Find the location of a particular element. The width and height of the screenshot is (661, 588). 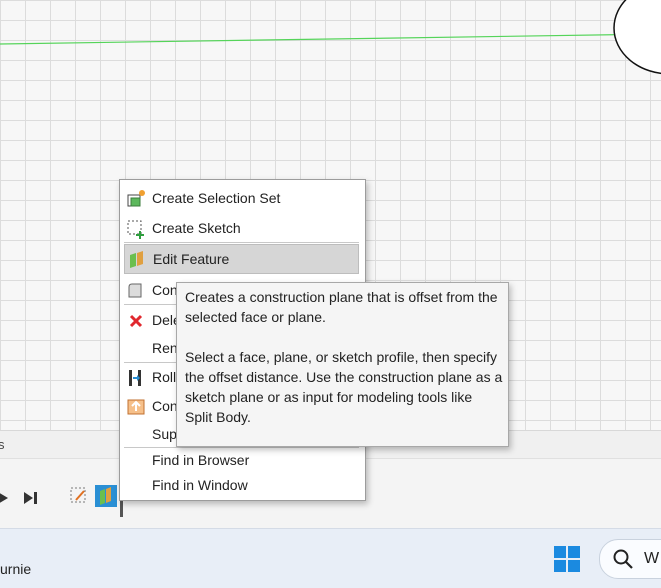

taskbar-search: W is located at coordinates (630, 559).